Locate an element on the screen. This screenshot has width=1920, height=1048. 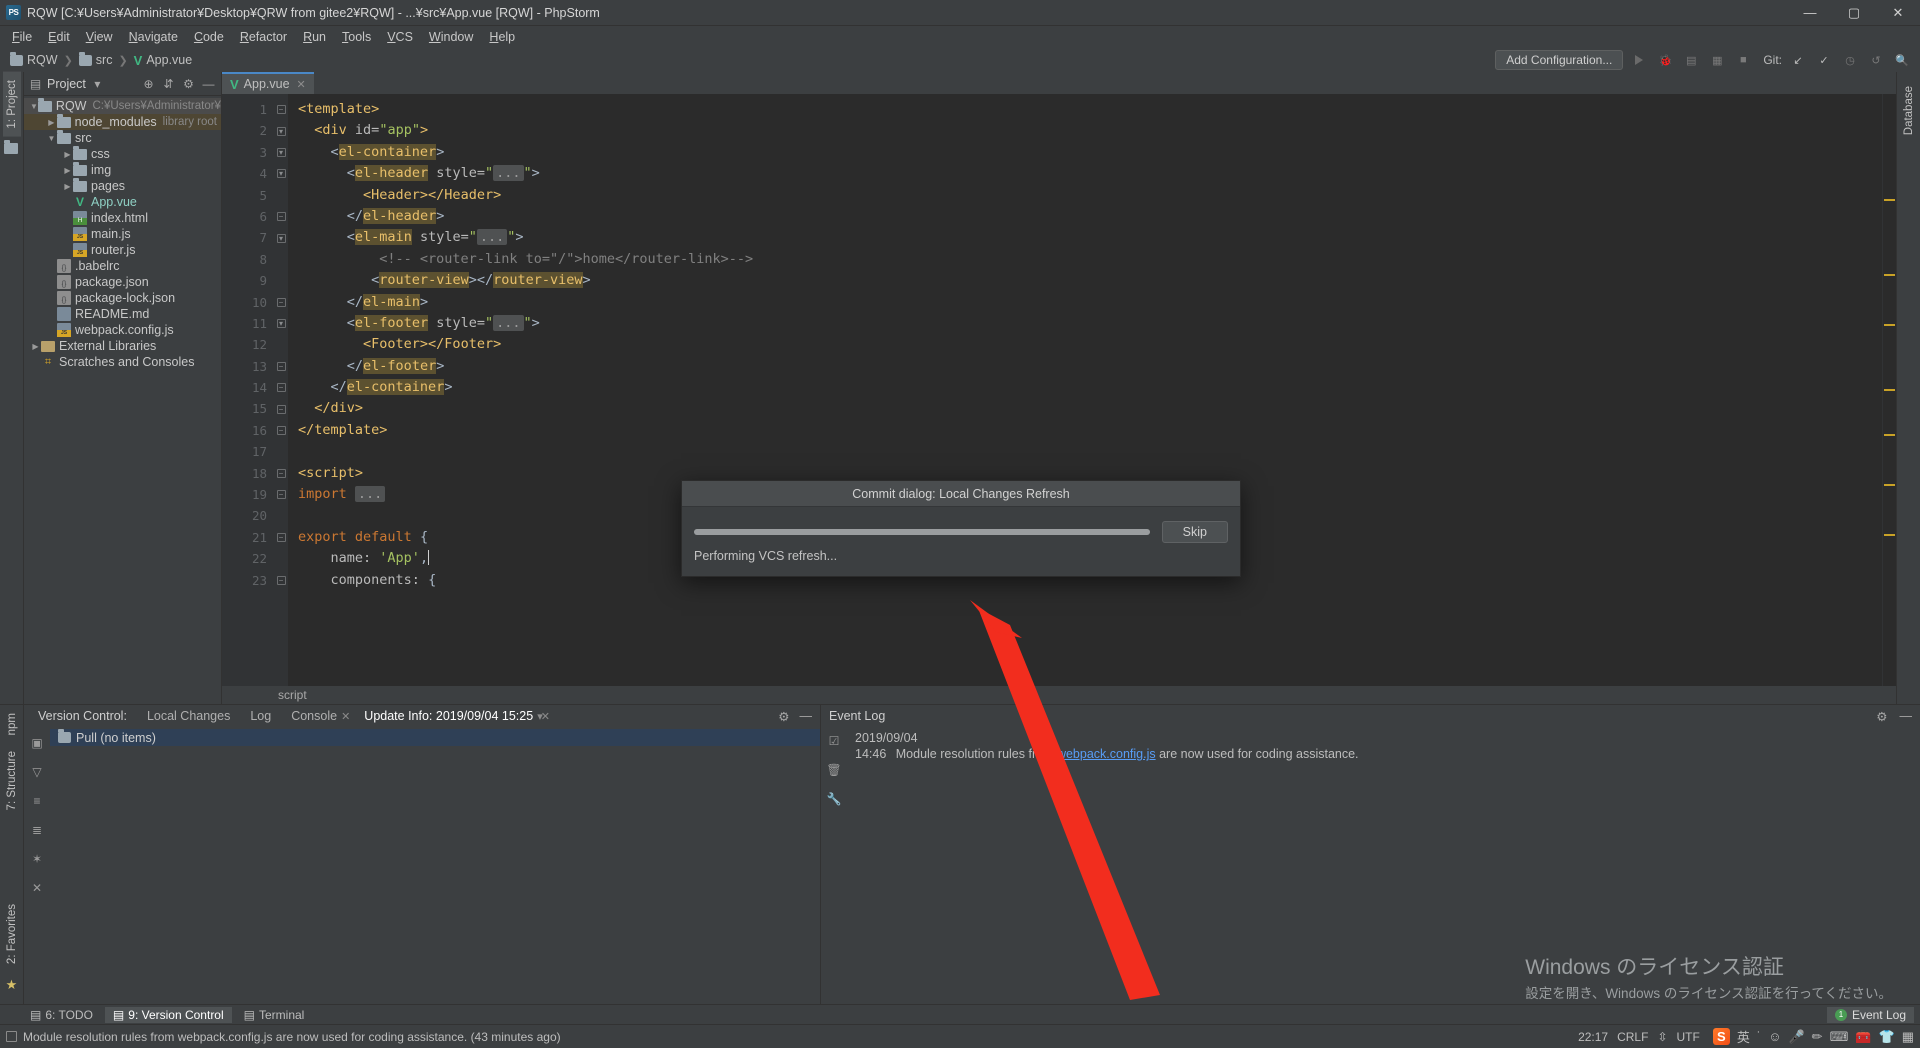
breadcrumb-appvue: V App.vue is located at coordinates (163, 60).